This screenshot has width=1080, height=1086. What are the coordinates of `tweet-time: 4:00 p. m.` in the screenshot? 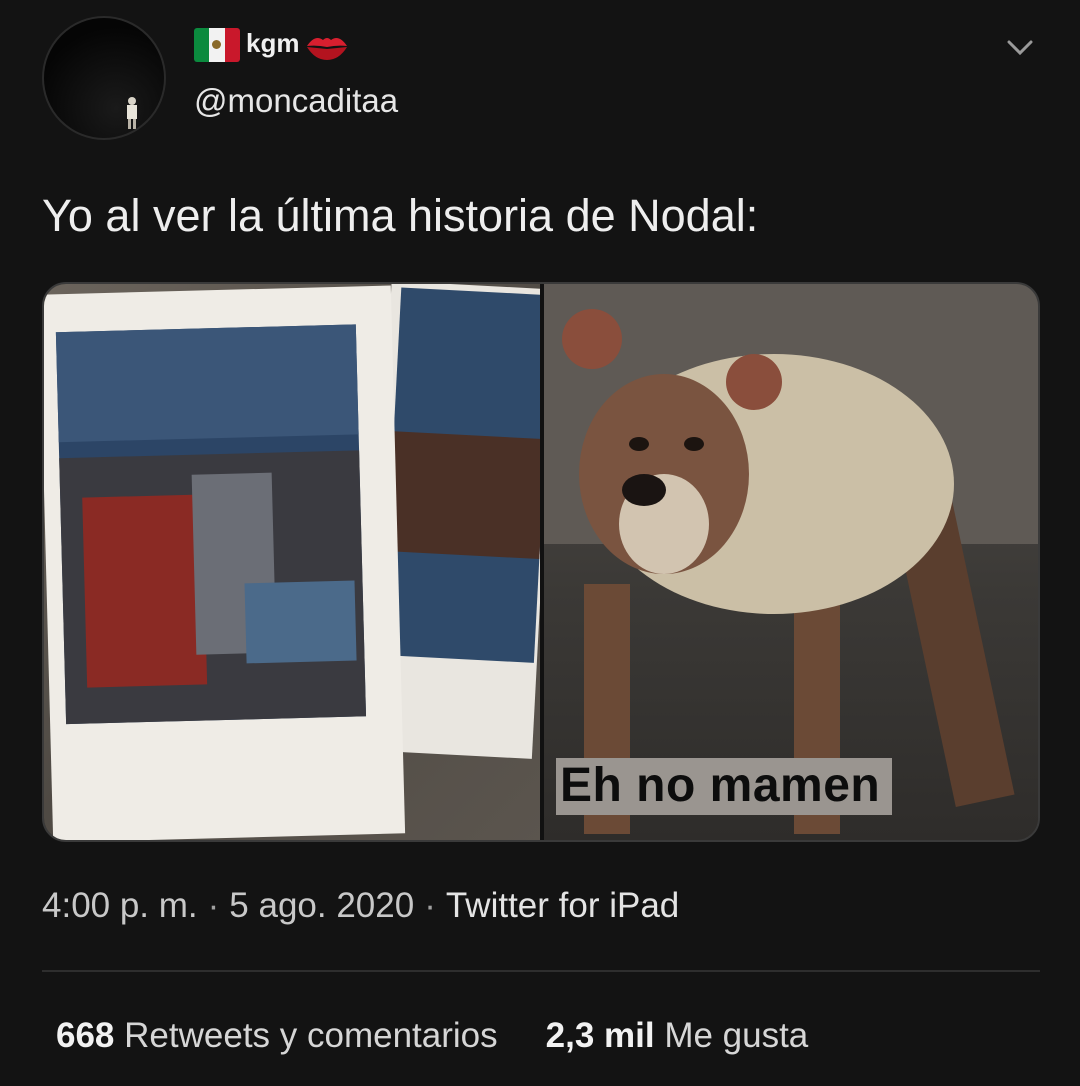 It's located at (120, 905).